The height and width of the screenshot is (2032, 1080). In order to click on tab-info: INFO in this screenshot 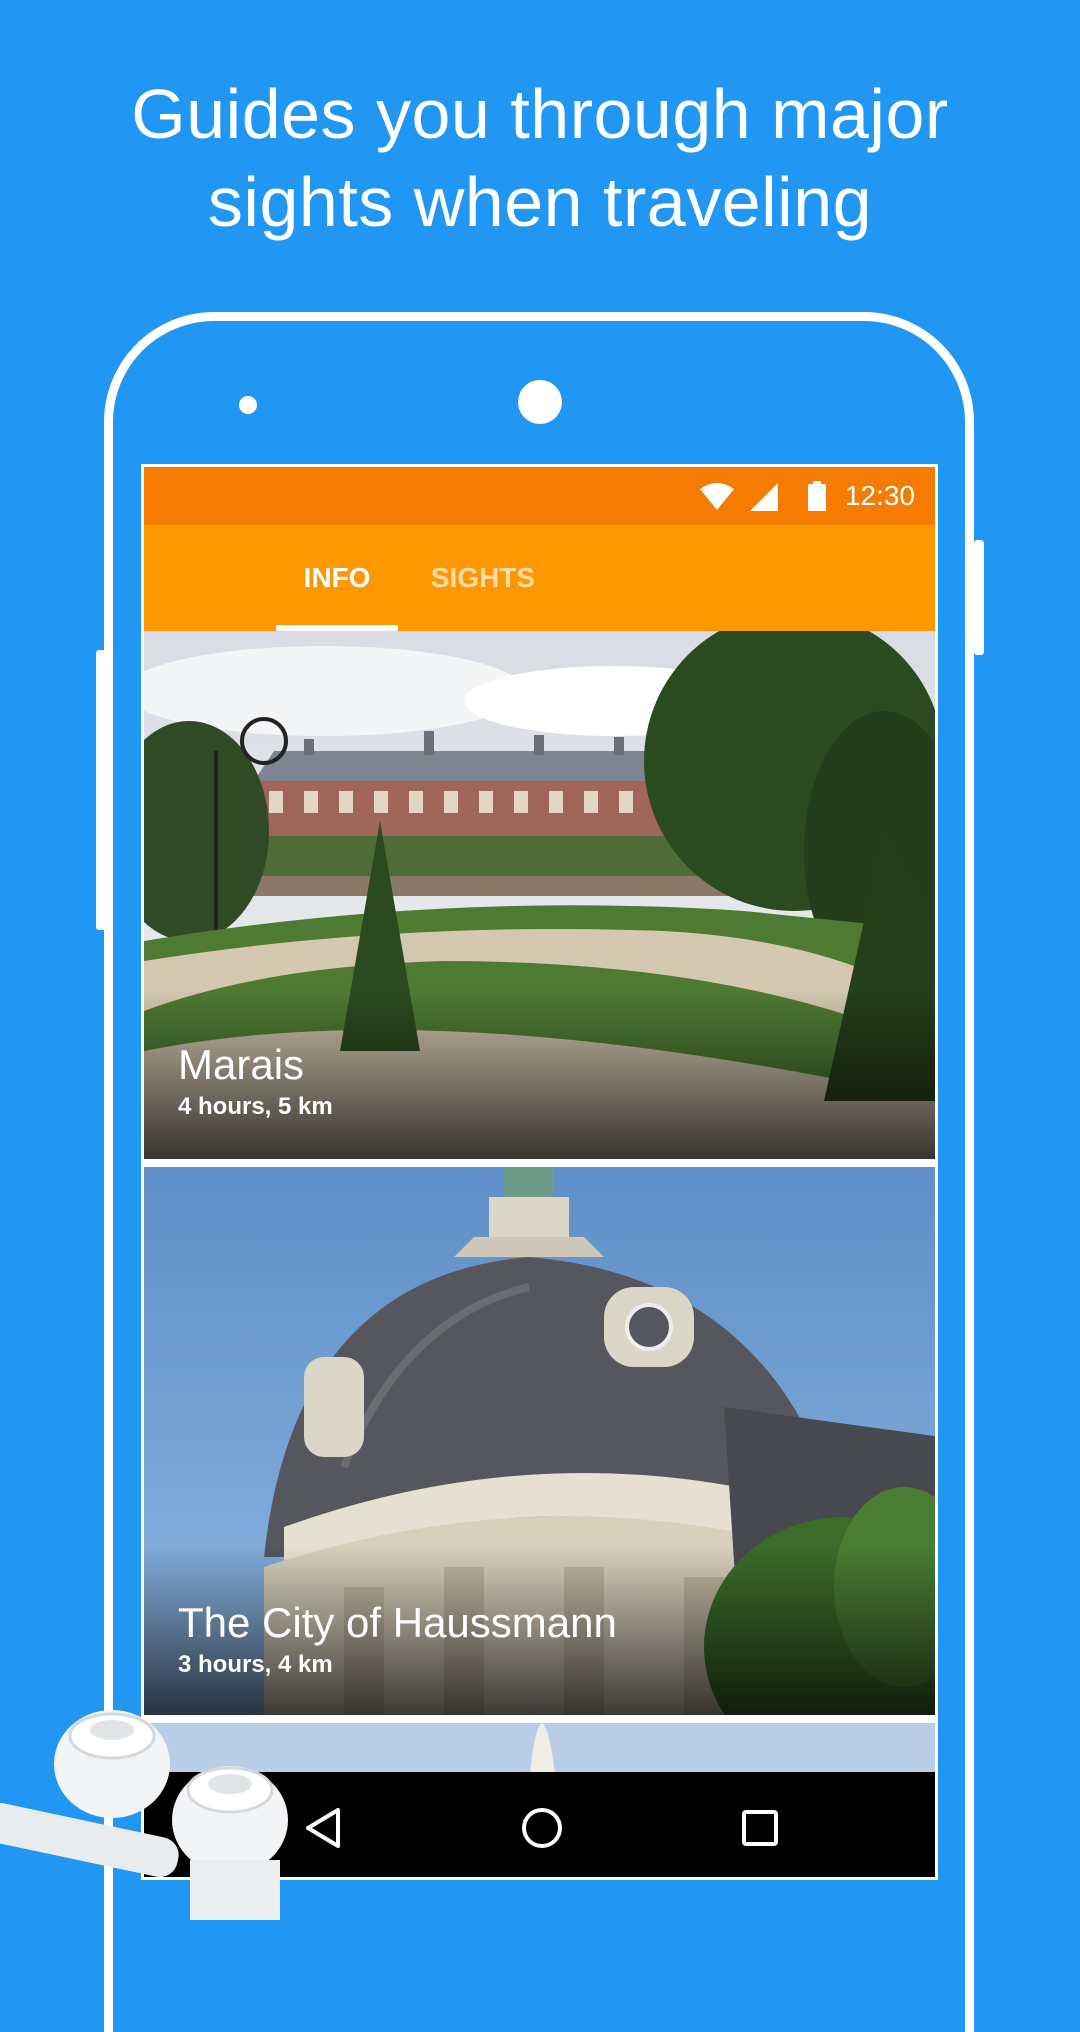, I will do `click(337, 578)`.